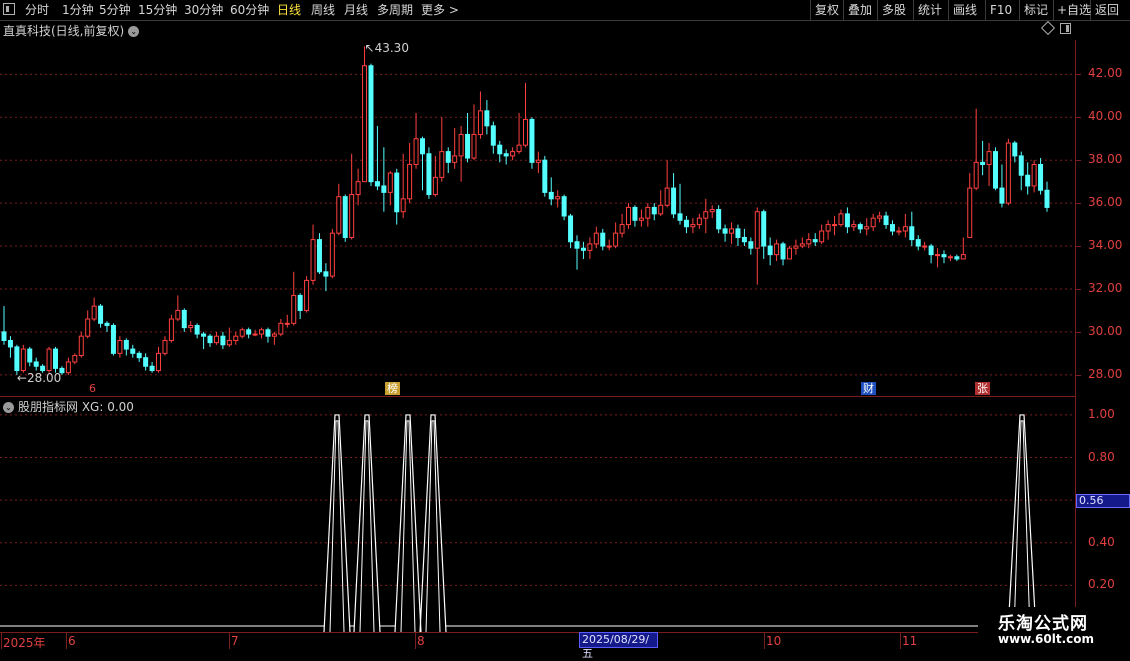 This screenshot has height=661, width=1130. I want to click on tool-button-8: 返回, so click(1107, 10).